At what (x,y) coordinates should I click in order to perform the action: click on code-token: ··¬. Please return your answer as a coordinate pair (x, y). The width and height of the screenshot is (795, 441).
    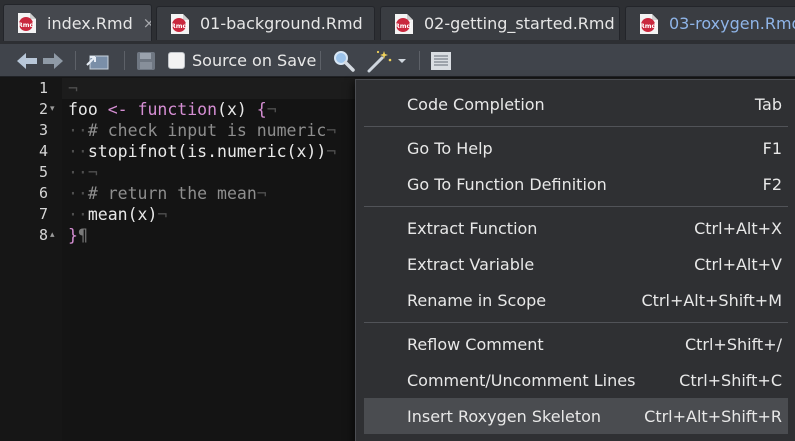
    Looking at the image, I should click on (83, 172).